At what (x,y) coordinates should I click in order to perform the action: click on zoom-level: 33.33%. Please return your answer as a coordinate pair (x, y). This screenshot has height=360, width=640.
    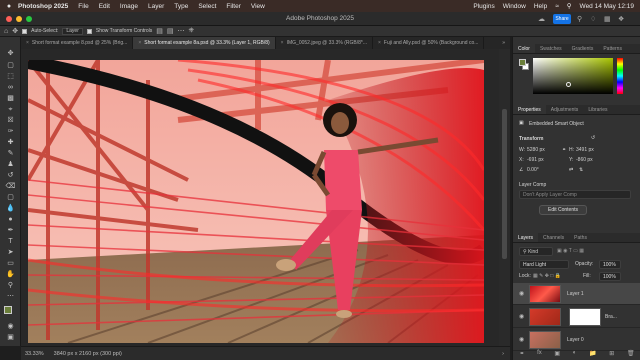
    Looking at the image, I should click on (34, 354).